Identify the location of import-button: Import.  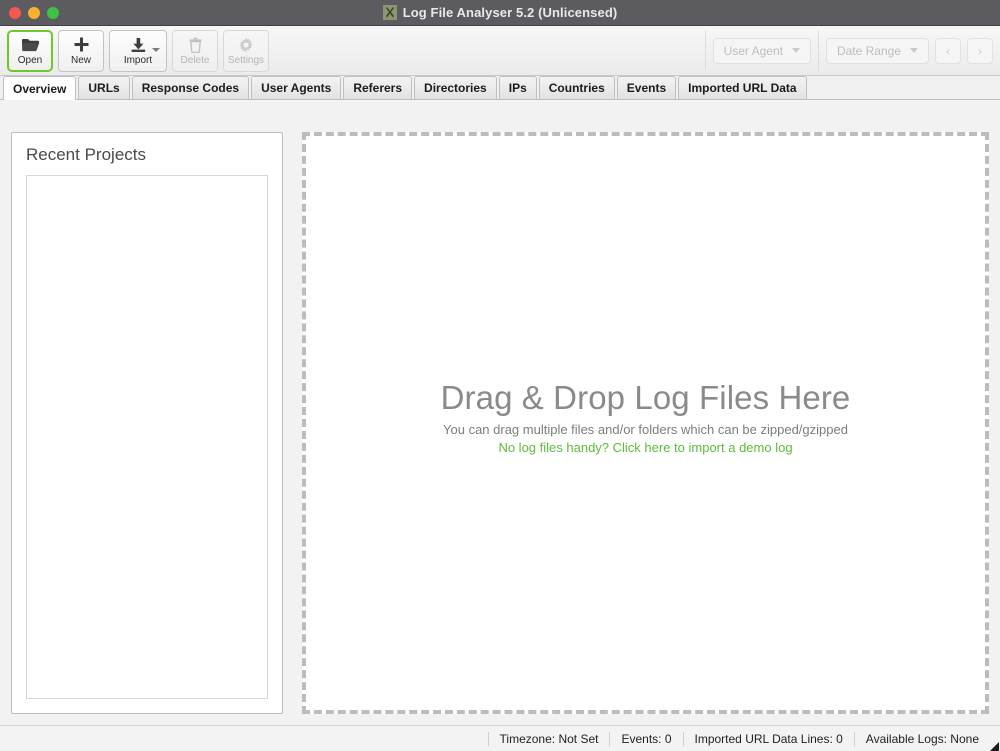
(138, 50).